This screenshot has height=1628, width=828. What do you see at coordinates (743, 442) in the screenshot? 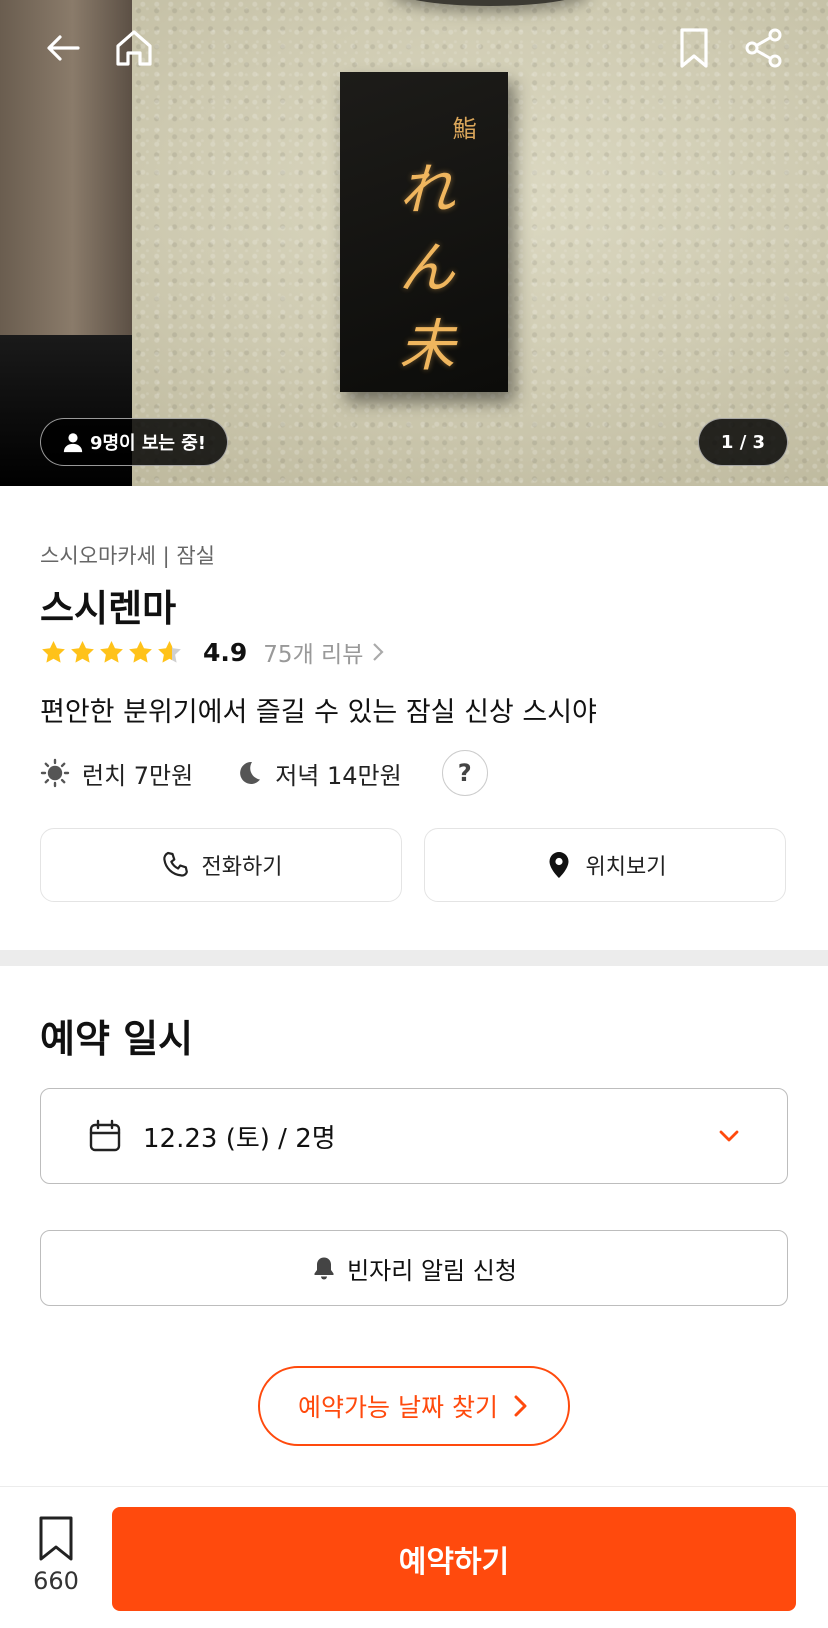
I see `image-counter: 1 / 3` at bounding box center [743, 442].